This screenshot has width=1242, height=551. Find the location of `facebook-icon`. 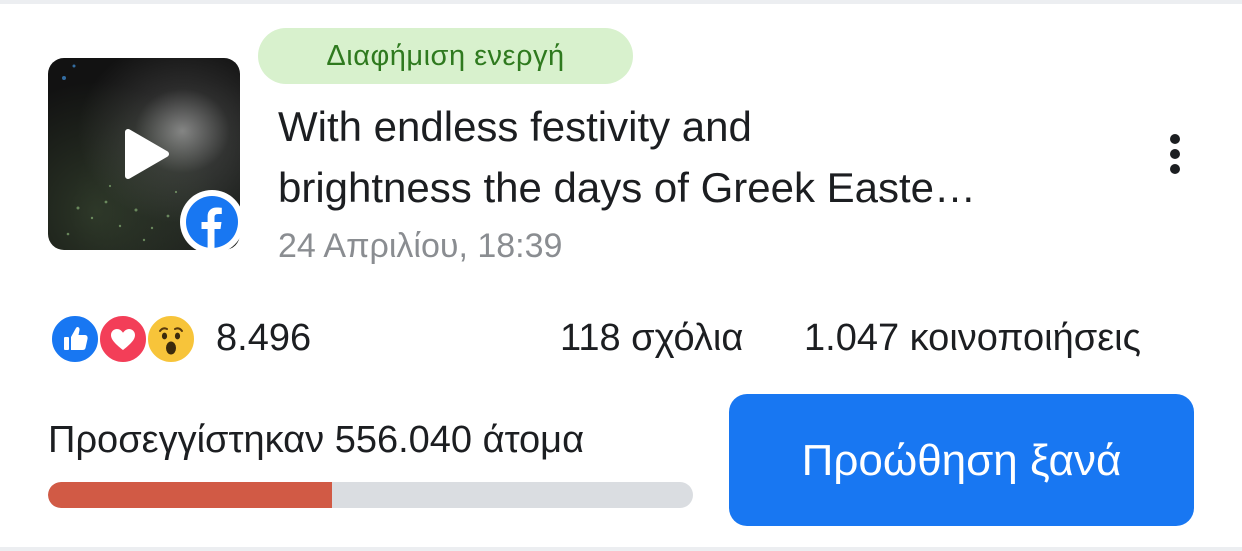

facebook-icon is located at coordinates (212, 222).